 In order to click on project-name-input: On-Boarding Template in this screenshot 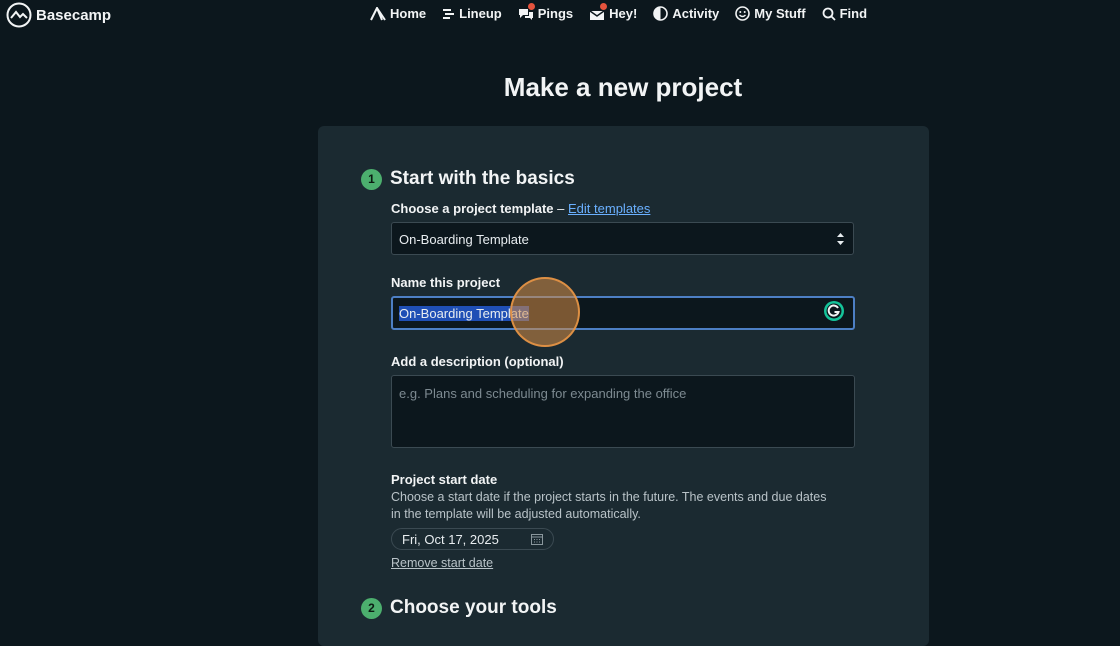, I will do `click(623, 313)`.